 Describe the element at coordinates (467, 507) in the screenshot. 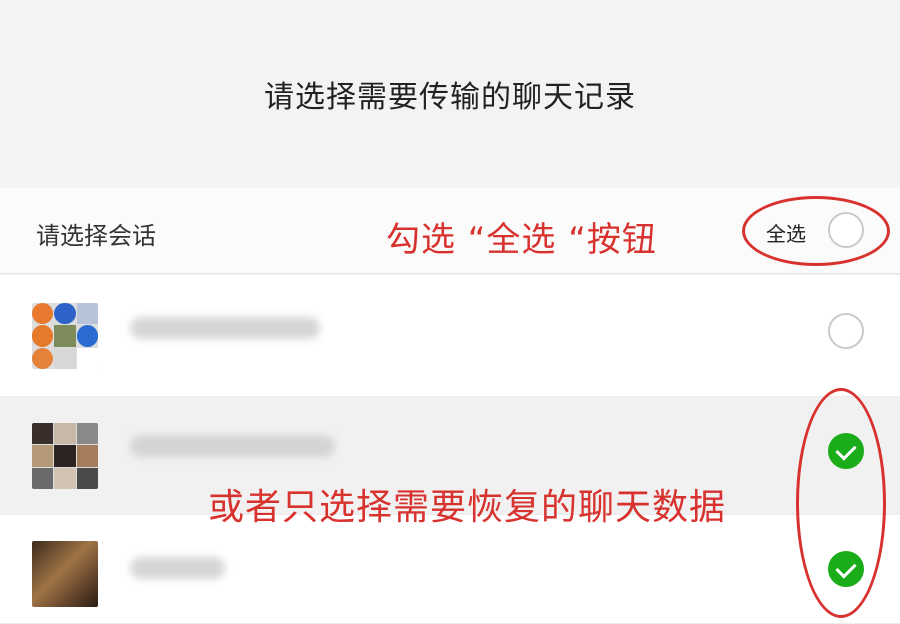

I see `partial-select-annotation: 或者只选择需要恢复的聊天数据` at that location.